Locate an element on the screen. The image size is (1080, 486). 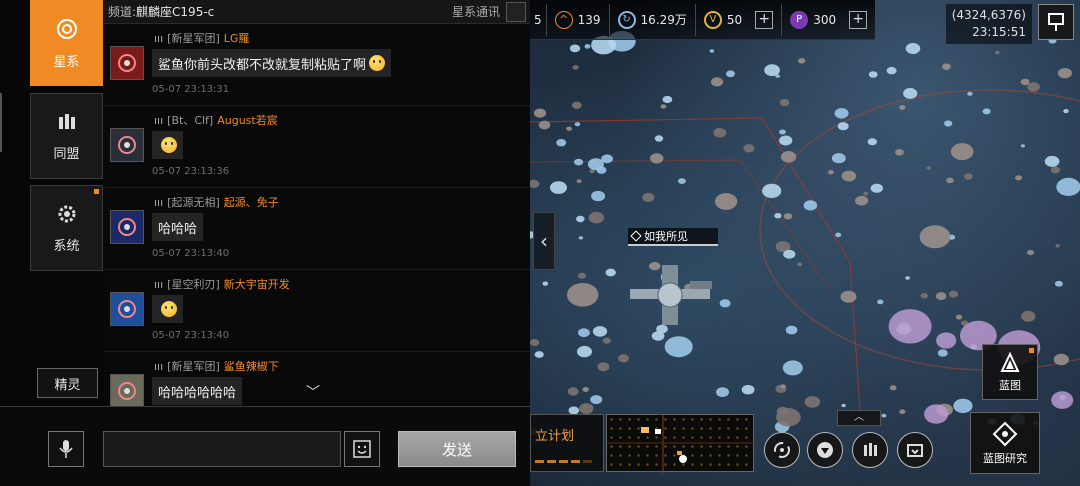
microphone-icon is located at coordinates (66, 449).